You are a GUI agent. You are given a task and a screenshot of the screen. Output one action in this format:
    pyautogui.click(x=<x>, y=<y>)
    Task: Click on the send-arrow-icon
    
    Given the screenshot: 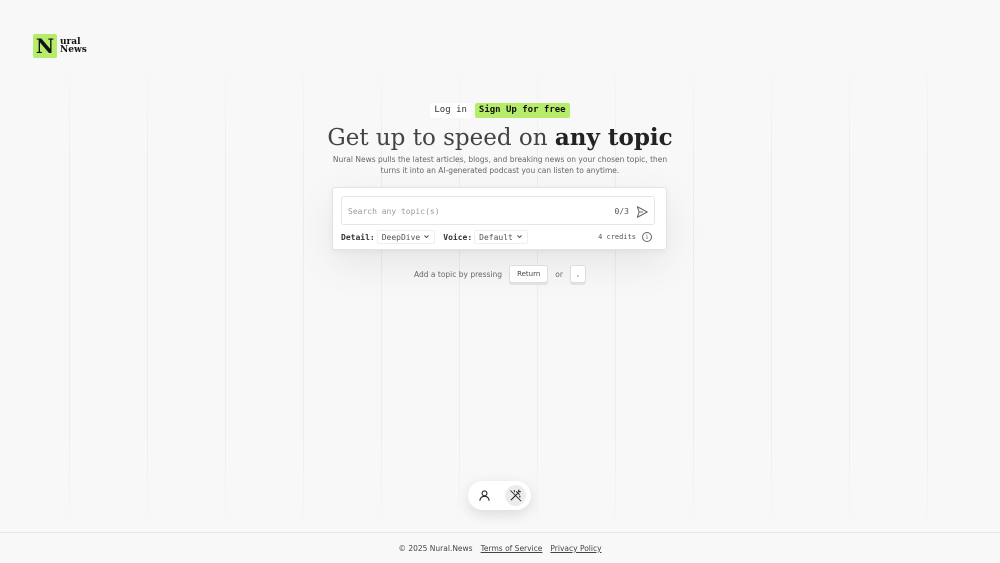 What is the action you would take?
    pyautogui.click(x=642, y=211)
    